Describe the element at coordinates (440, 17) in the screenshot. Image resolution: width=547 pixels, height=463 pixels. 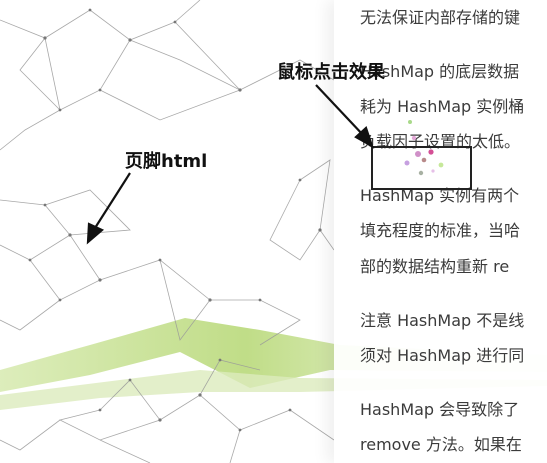
I see `article-line: 无法保证内部存储的键` at that location.